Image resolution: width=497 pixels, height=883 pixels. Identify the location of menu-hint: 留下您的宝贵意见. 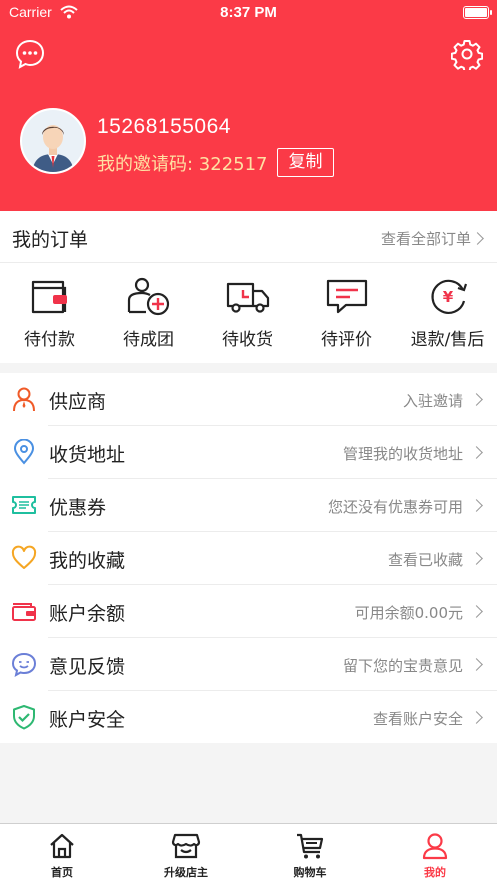
(402, 666).